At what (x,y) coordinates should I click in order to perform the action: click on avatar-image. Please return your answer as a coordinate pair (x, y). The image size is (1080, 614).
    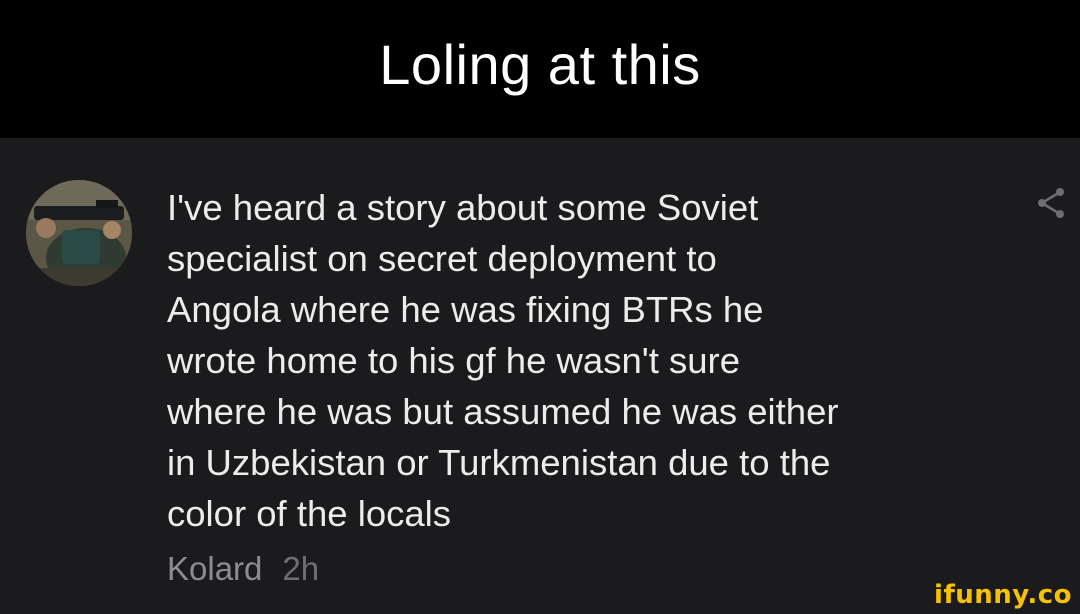
    Looking at the image, I should click on (79, 233).